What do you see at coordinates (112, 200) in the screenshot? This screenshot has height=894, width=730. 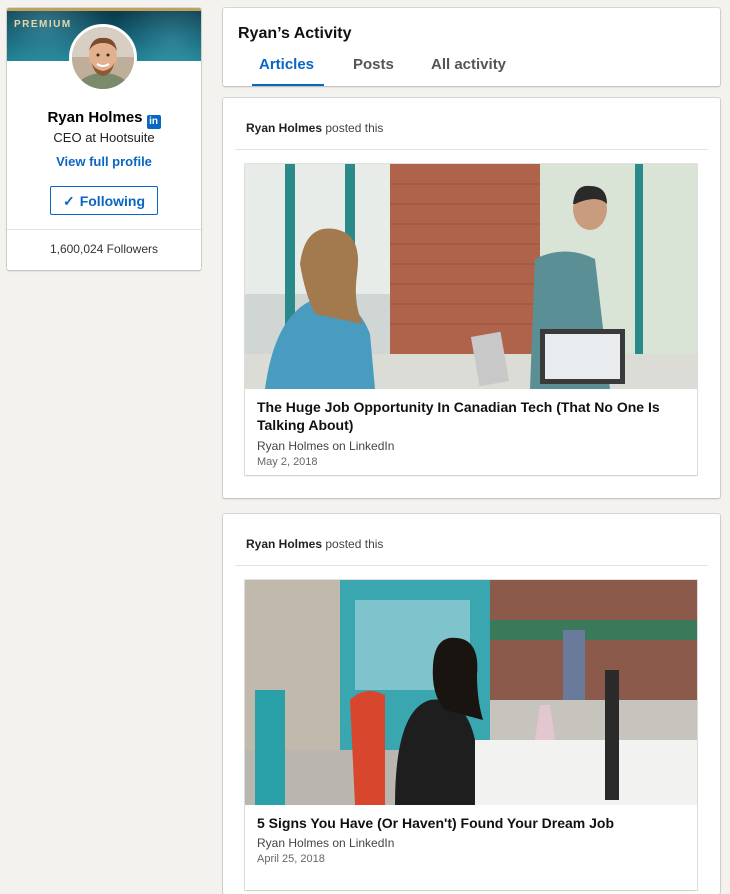 I see `following-button-label: Following` at bounding box center [112, 200].